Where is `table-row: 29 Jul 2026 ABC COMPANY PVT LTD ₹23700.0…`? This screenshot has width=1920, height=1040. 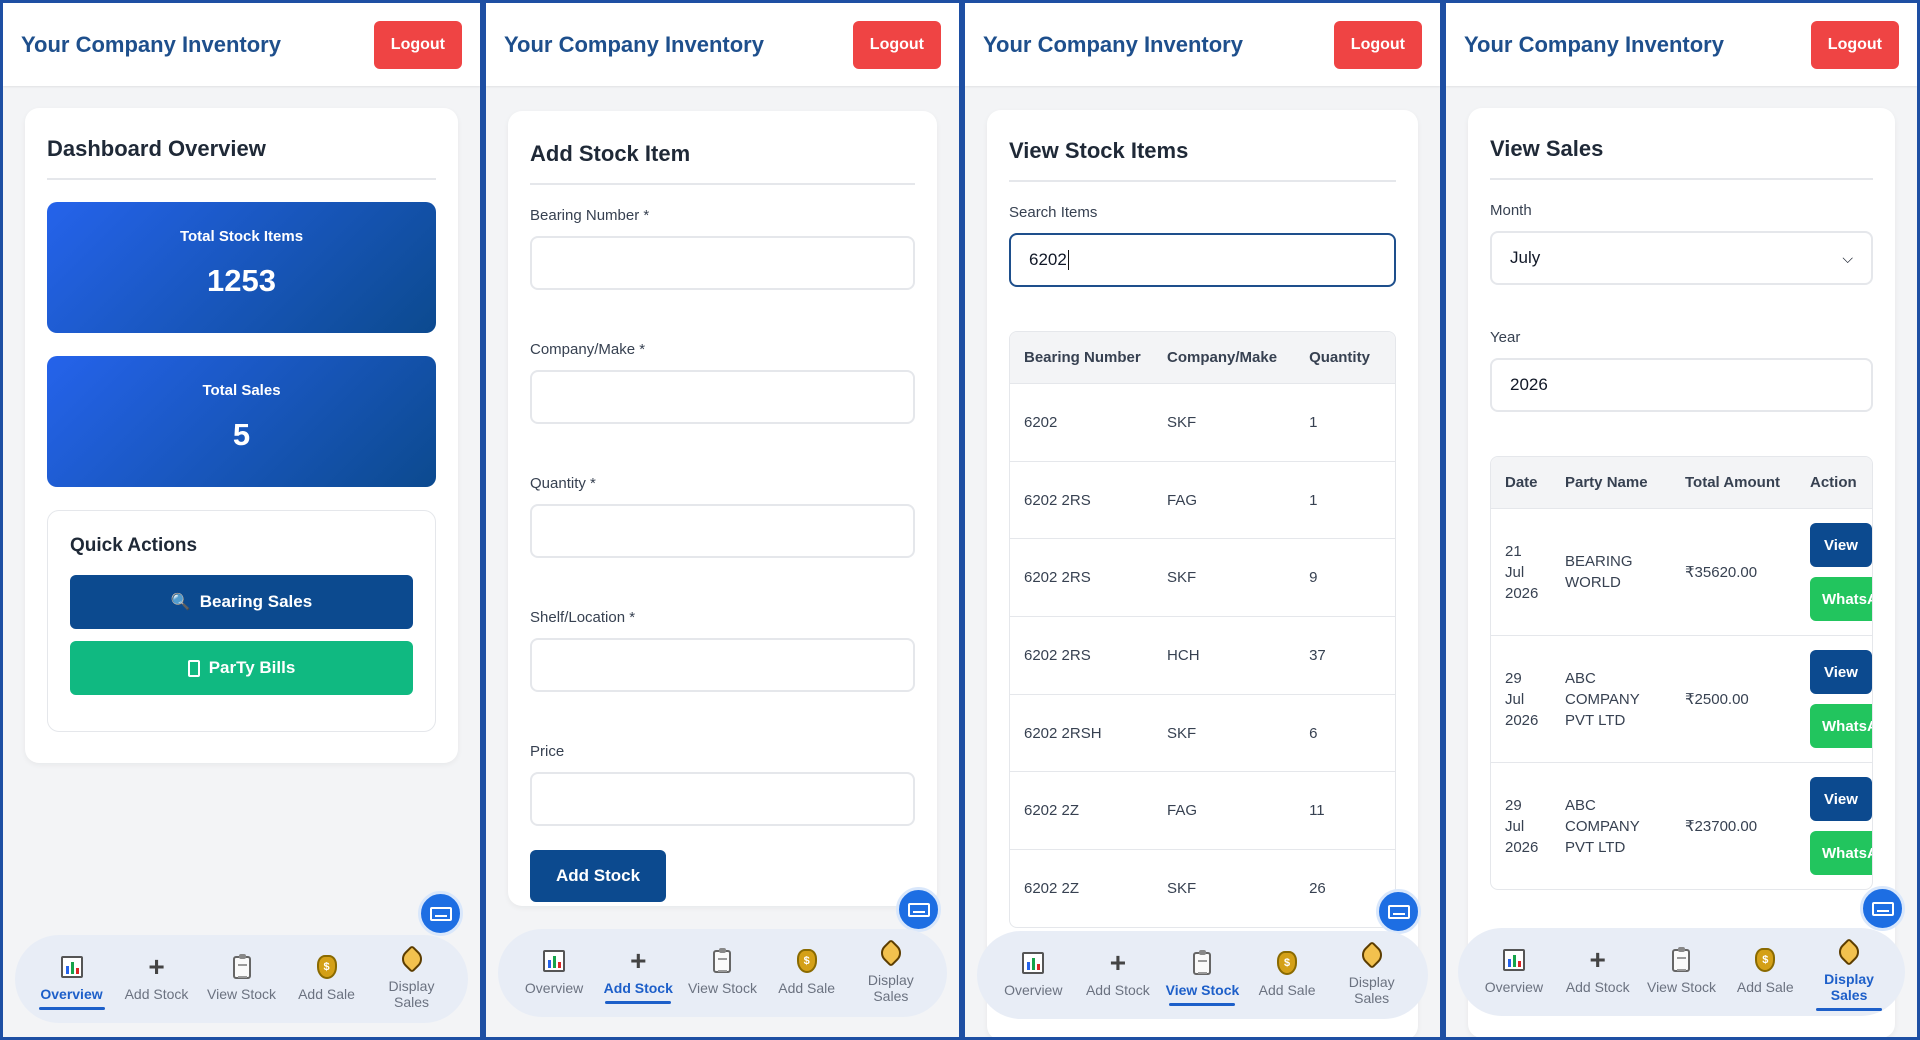
table-row: 29 Jul 2026 ABC COMPANY PVT LTD ₹23700.0… is located at coordinates (1681, 825).